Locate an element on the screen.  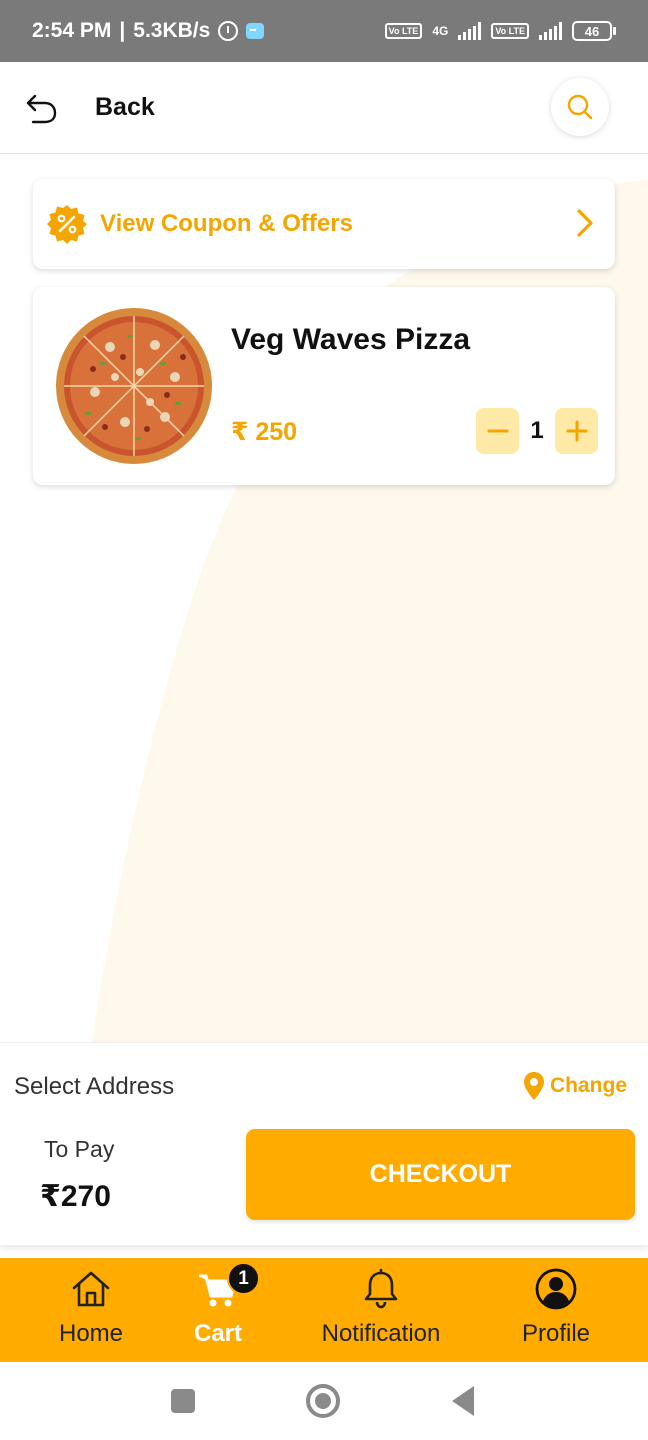
nav-label-home: Home is located at coordinates (91, 1333).